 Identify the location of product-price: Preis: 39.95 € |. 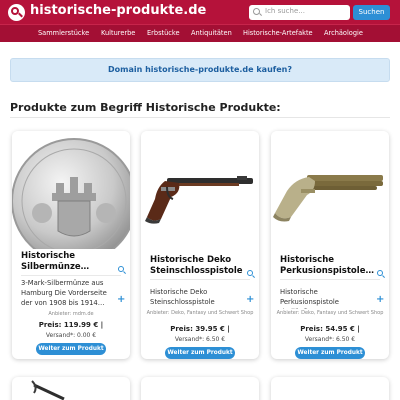
(200, 329).